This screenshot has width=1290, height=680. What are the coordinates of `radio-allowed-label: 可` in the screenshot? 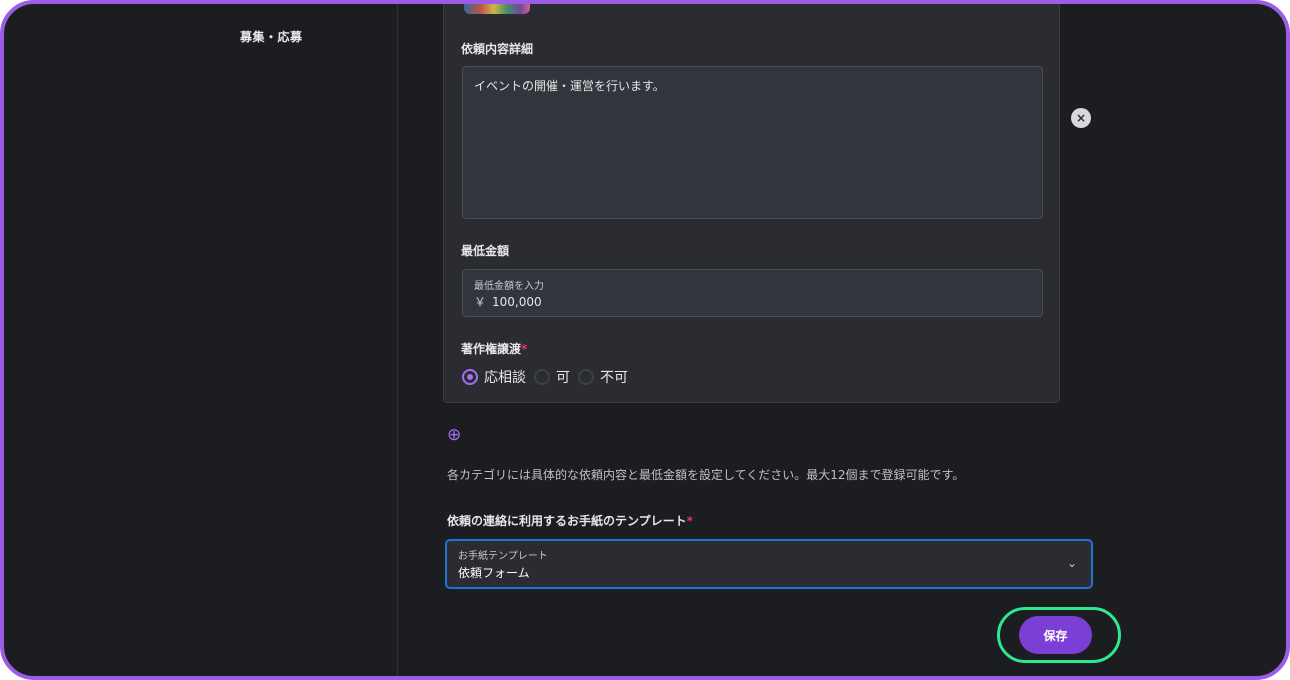 It's located at (563, 378).